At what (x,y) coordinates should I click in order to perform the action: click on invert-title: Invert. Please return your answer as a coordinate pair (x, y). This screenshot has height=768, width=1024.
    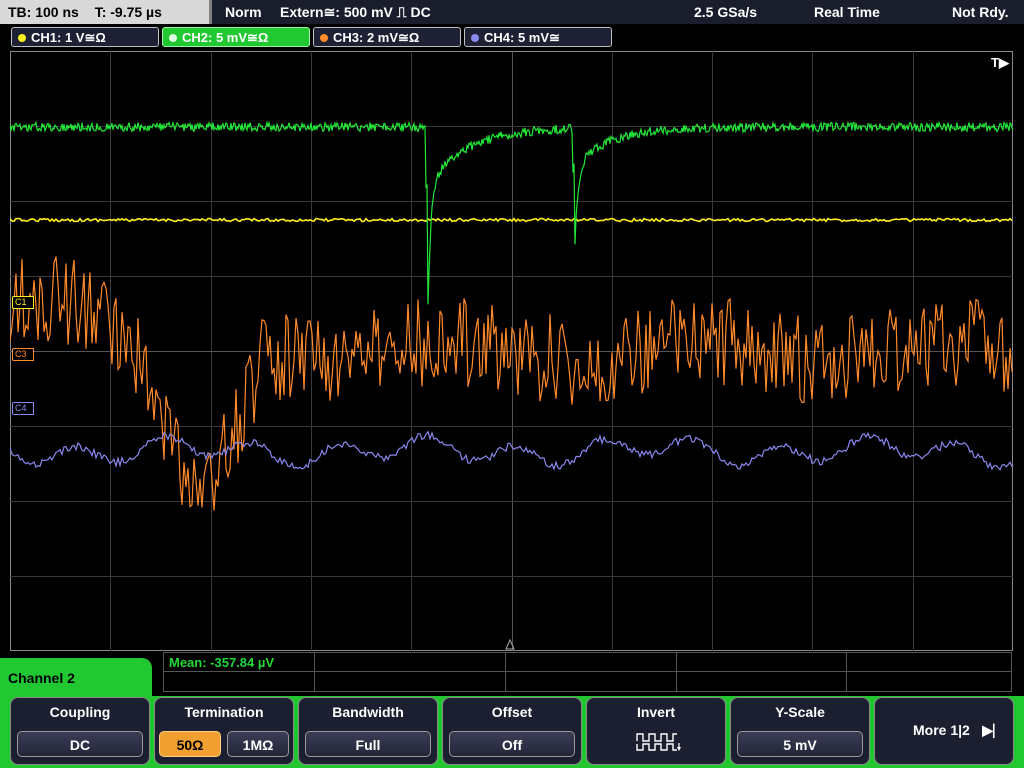
    Looking at the image, I should click on (656, 712).